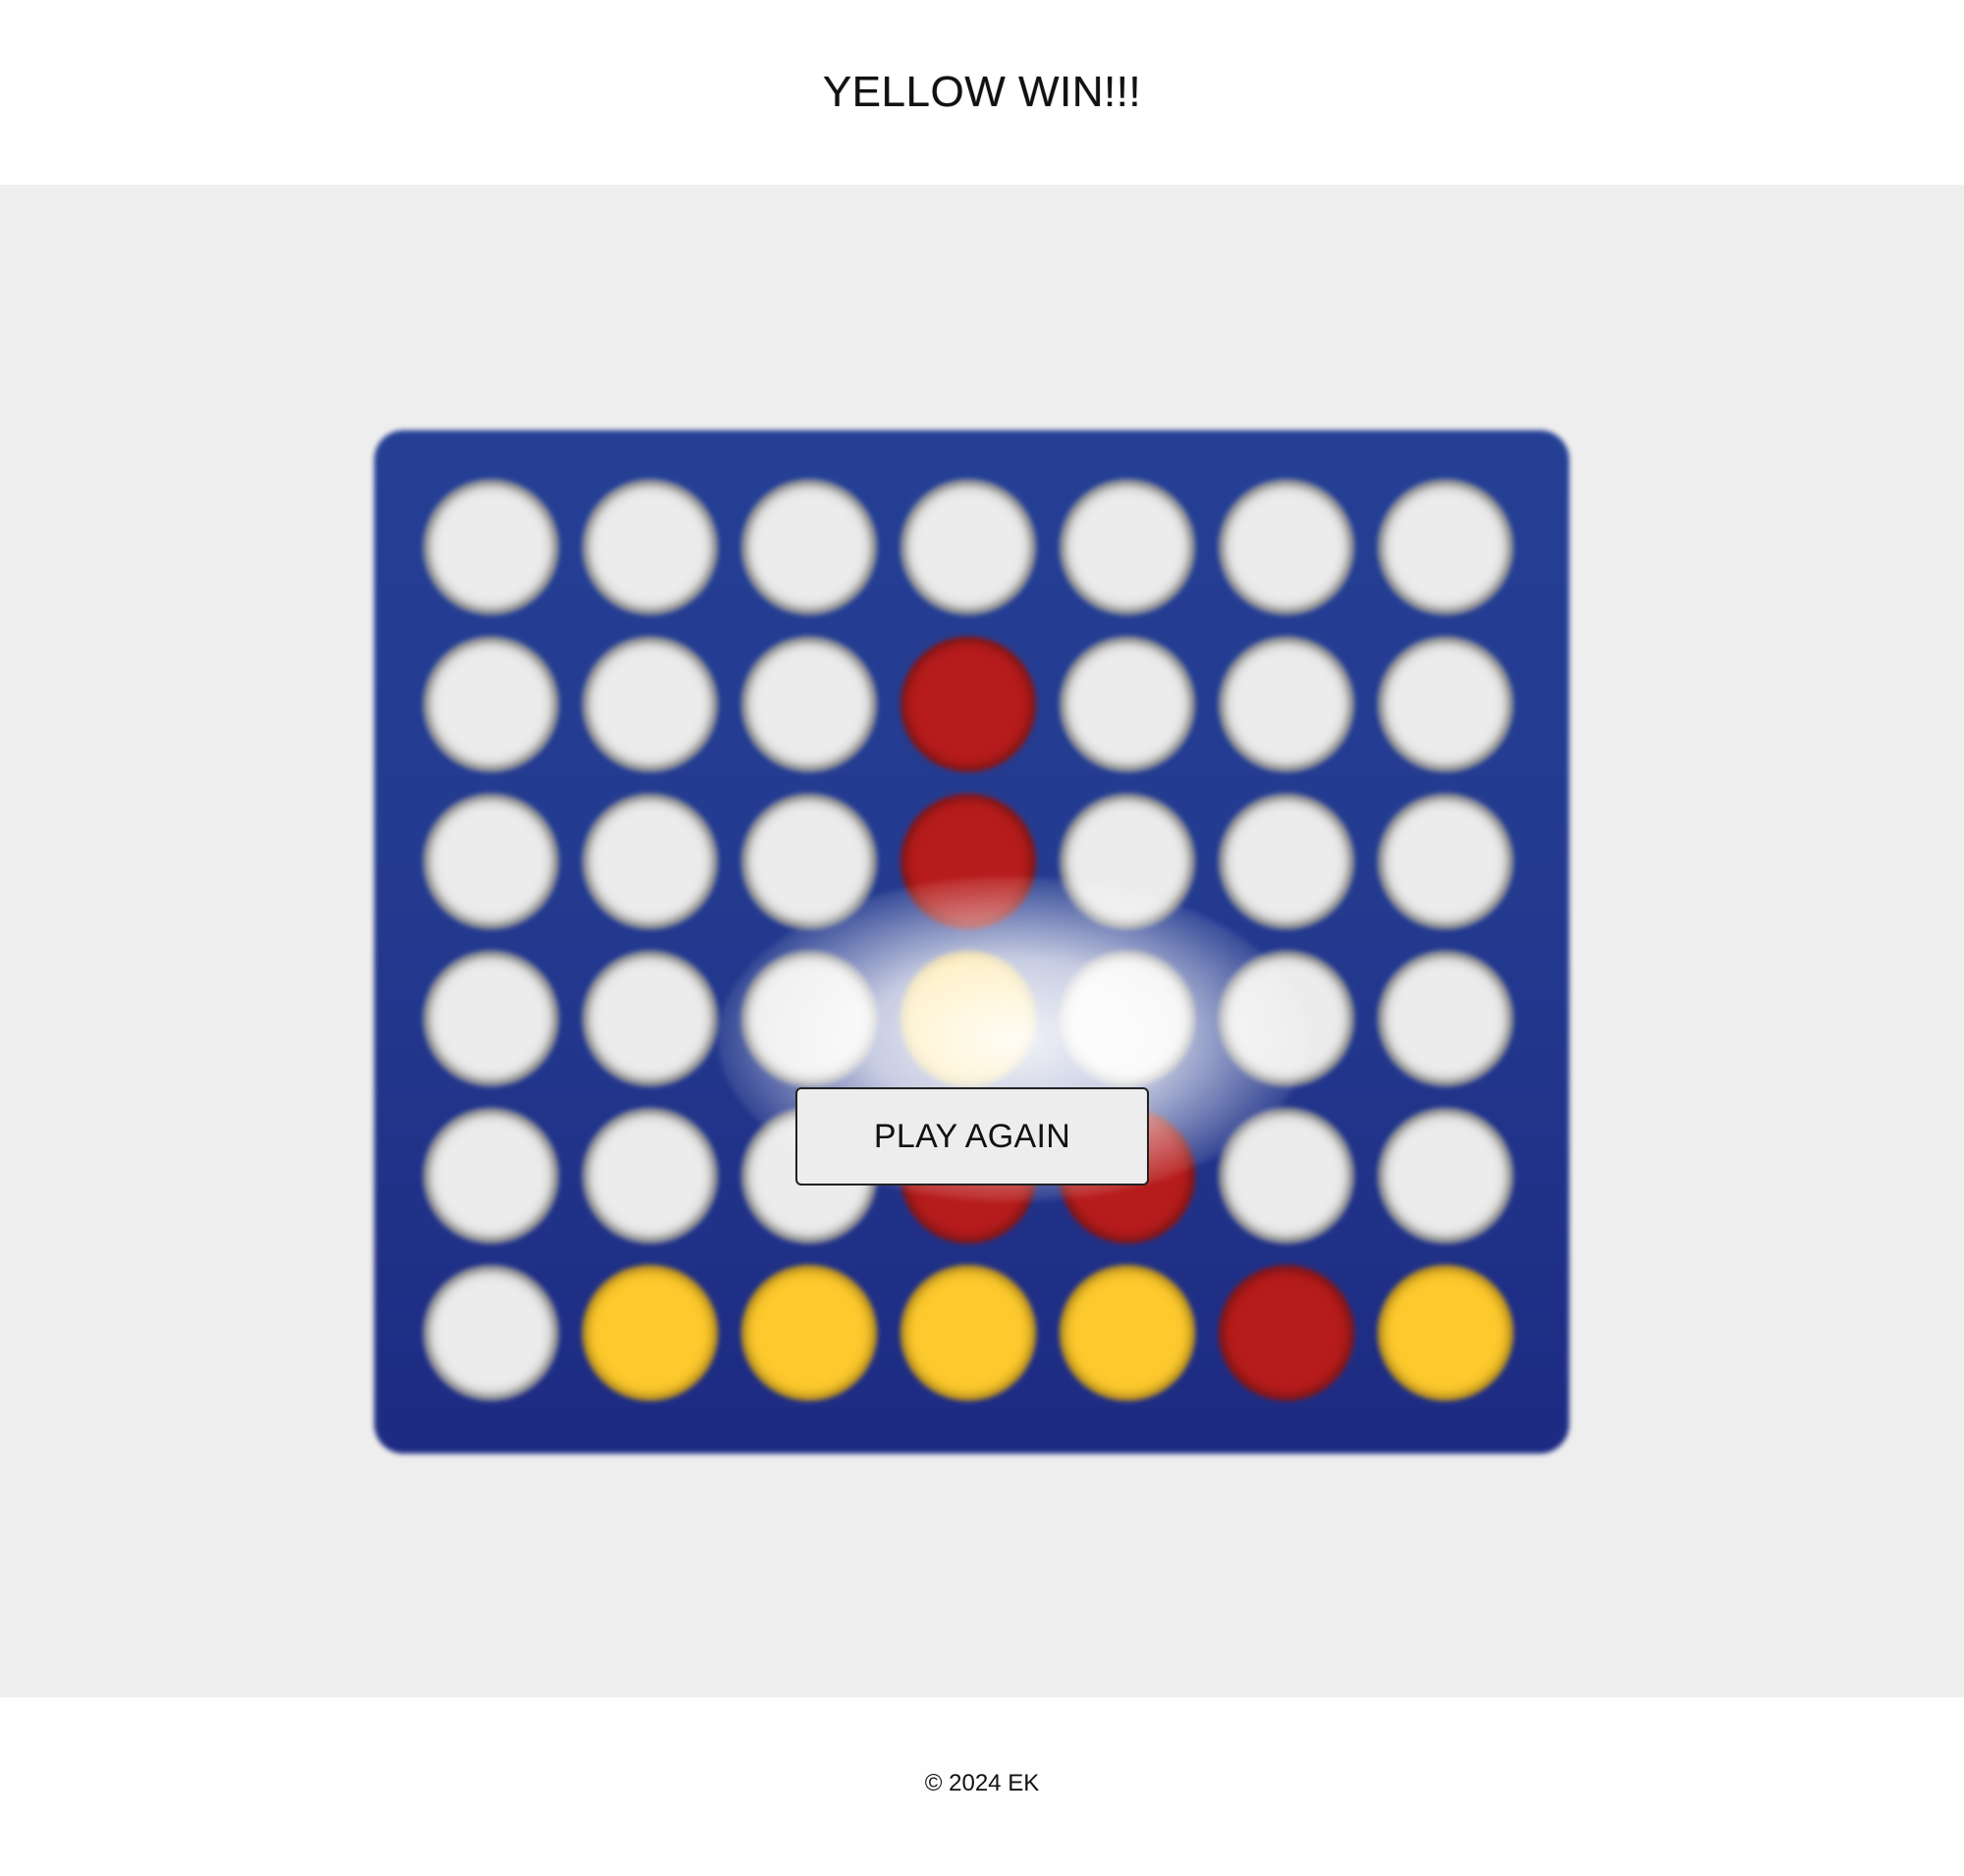 This screenshot has height=1876, width=1964. I want to click on game-result-title: YELLOW WIN!!!, so click(982, 92).